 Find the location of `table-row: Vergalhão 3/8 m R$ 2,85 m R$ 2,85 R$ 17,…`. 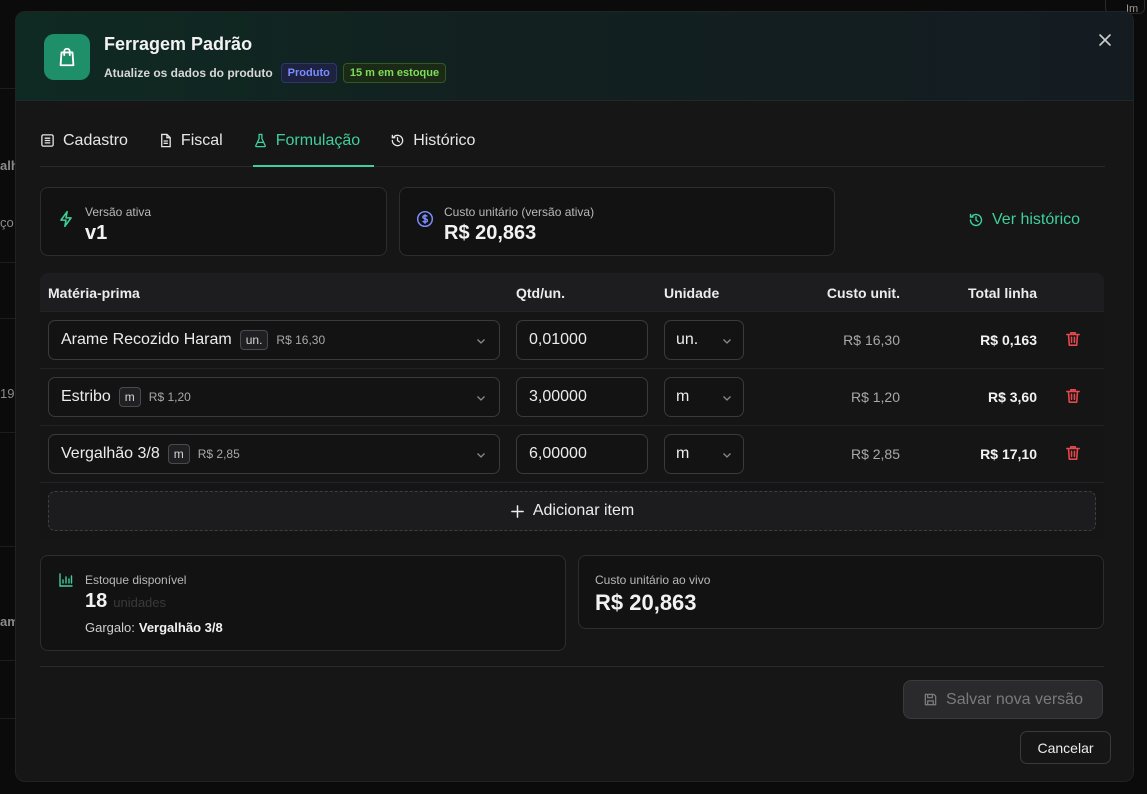

table-row: Vergalhão 3/8 m R$ 2,85 m R$ 2,85 R$ 17,… is located at coordinates (572, 453).